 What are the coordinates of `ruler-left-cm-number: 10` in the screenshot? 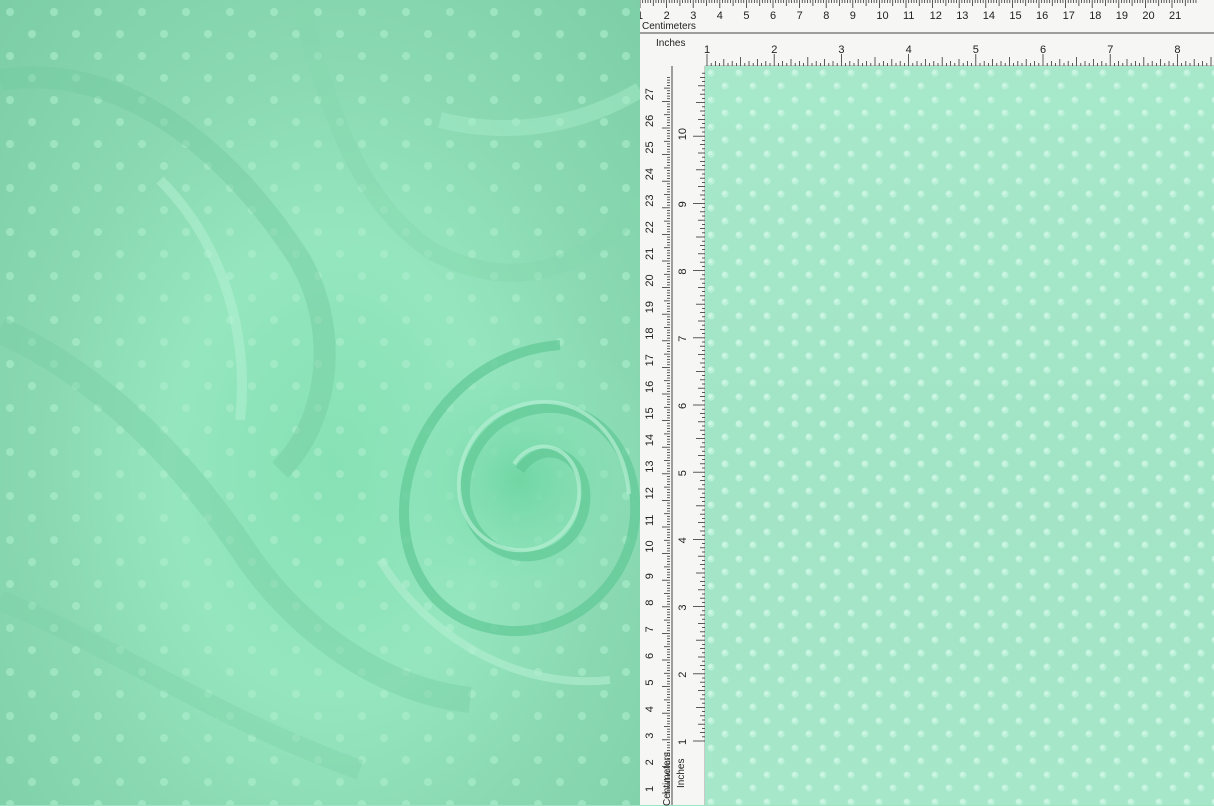 It's located at (650, 546).